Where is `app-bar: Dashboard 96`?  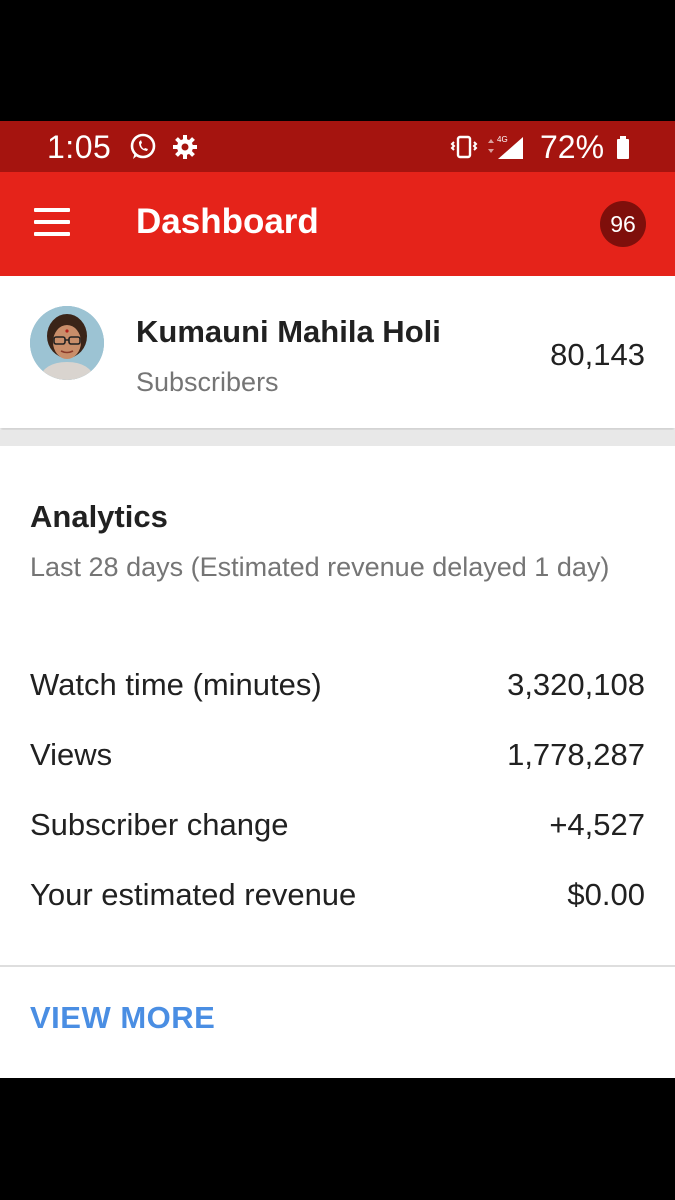
app-bar: Dashboard 96 is located at coordinates (337, 224).